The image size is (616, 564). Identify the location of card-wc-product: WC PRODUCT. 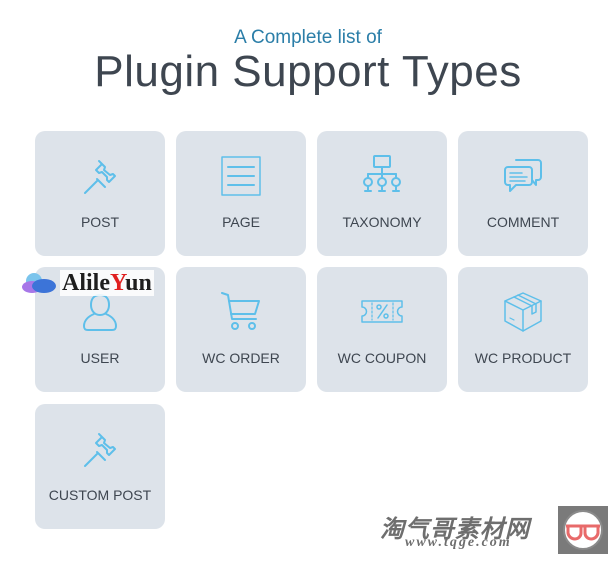
(523, 329).